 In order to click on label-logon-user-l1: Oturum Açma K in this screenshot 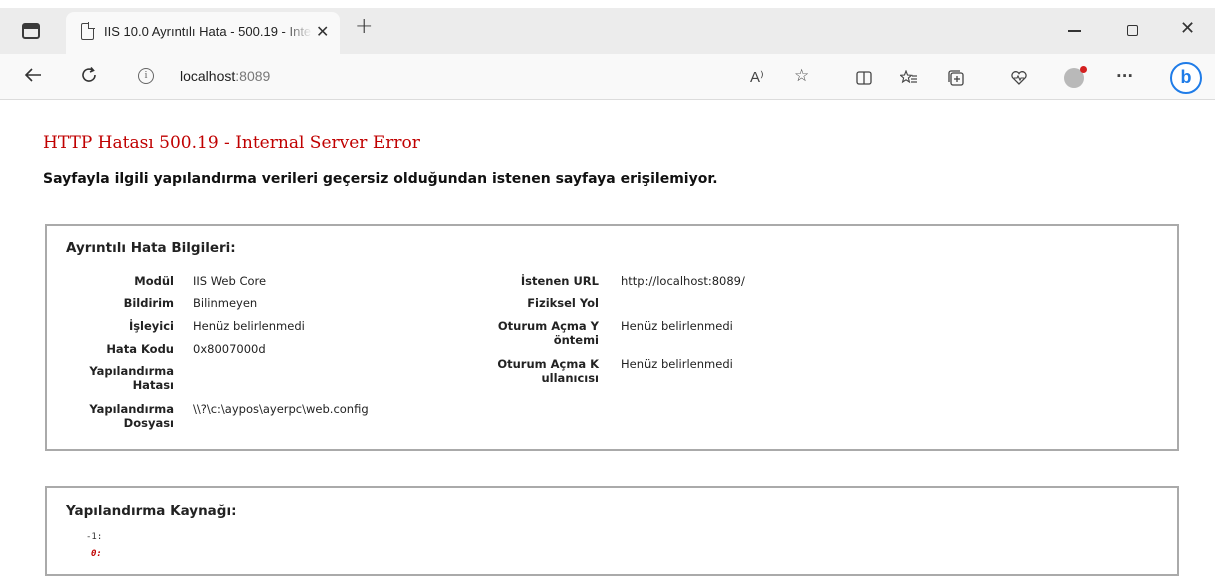, I will do `click(548, 364)`.